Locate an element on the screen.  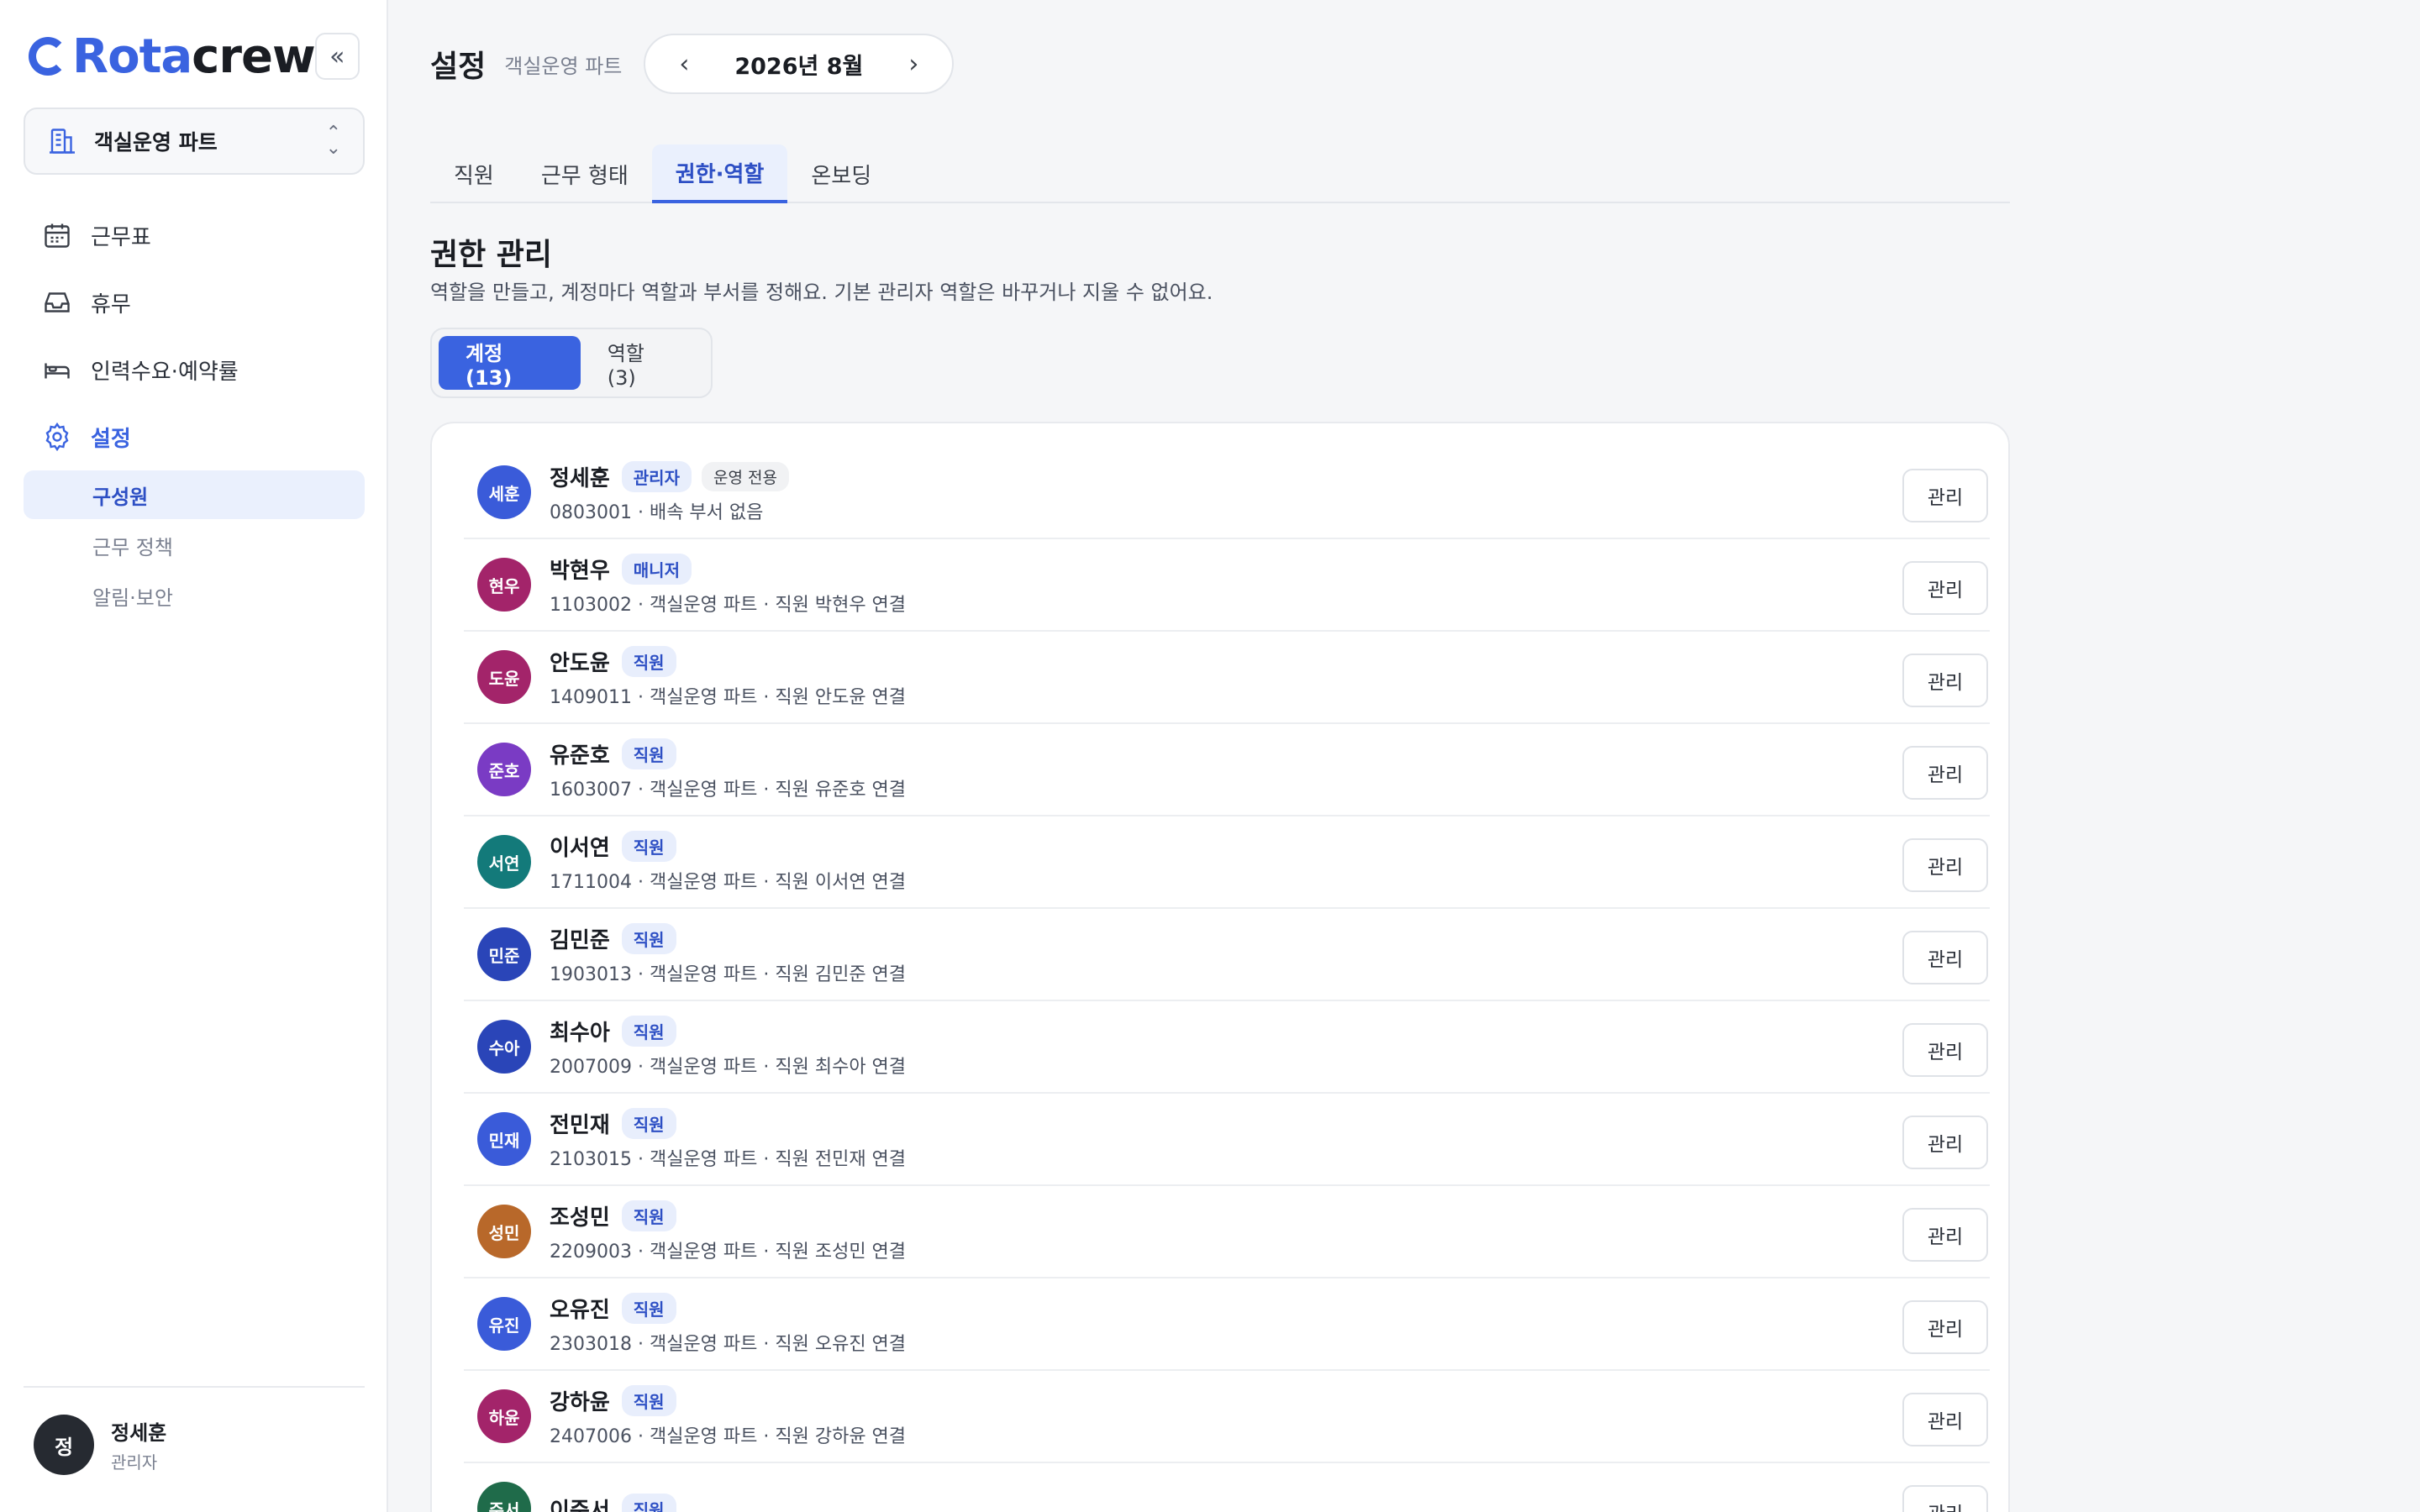
sub-item-work-policy: 근무 정책 is located at coordinates (195, 545).